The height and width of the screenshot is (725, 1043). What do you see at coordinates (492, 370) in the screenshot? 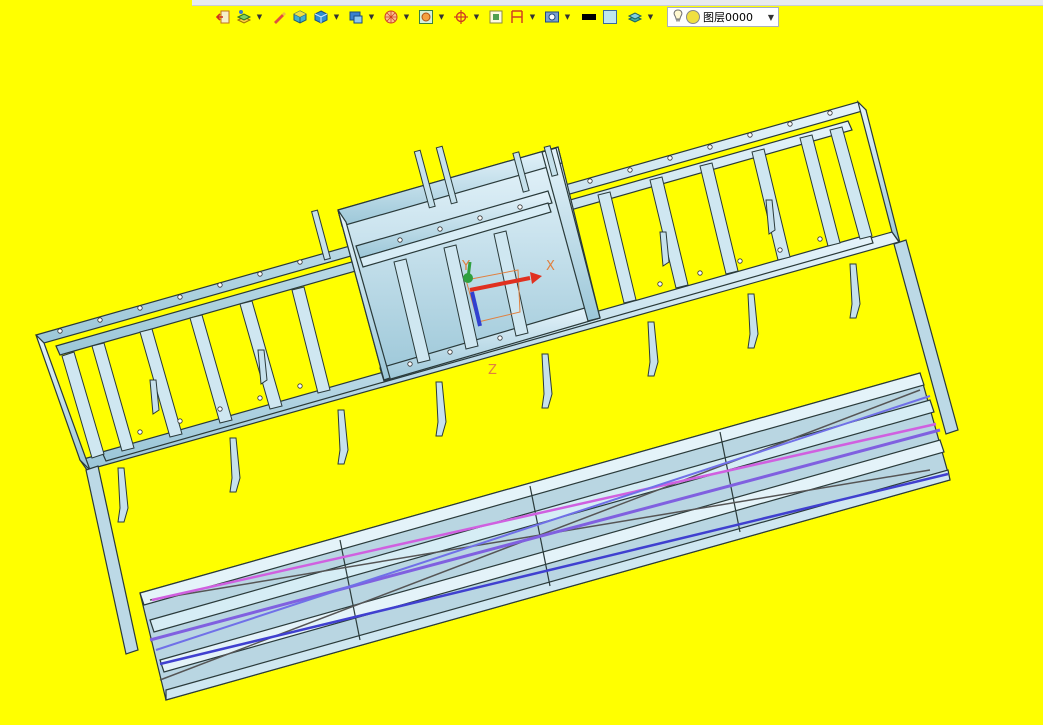
I see `axis-z-label: Z` at bounding box center [492, 370].